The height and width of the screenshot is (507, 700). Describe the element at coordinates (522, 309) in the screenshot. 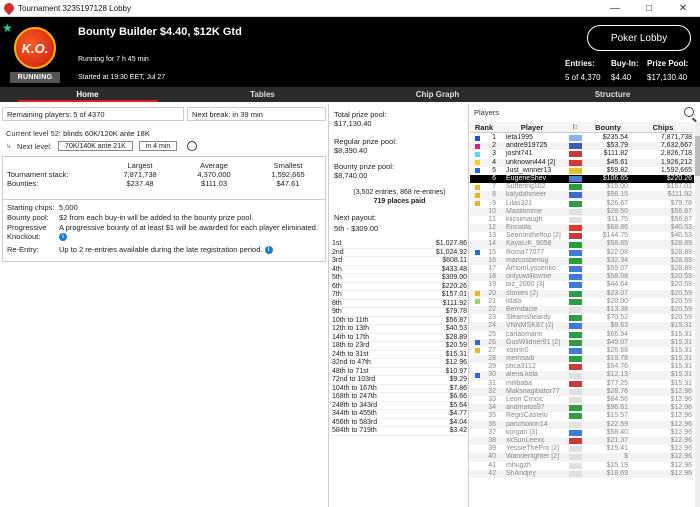

I see `player-name: Berndacle` at that location.